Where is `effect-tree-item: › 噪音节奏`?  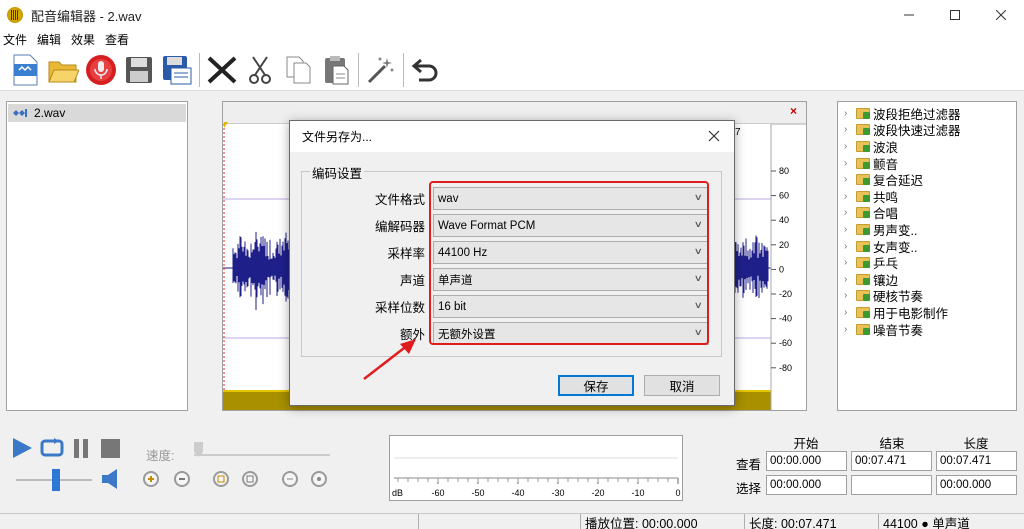
effect-tree-item: › 噪音节奏 is located at coordinates (927, 329).